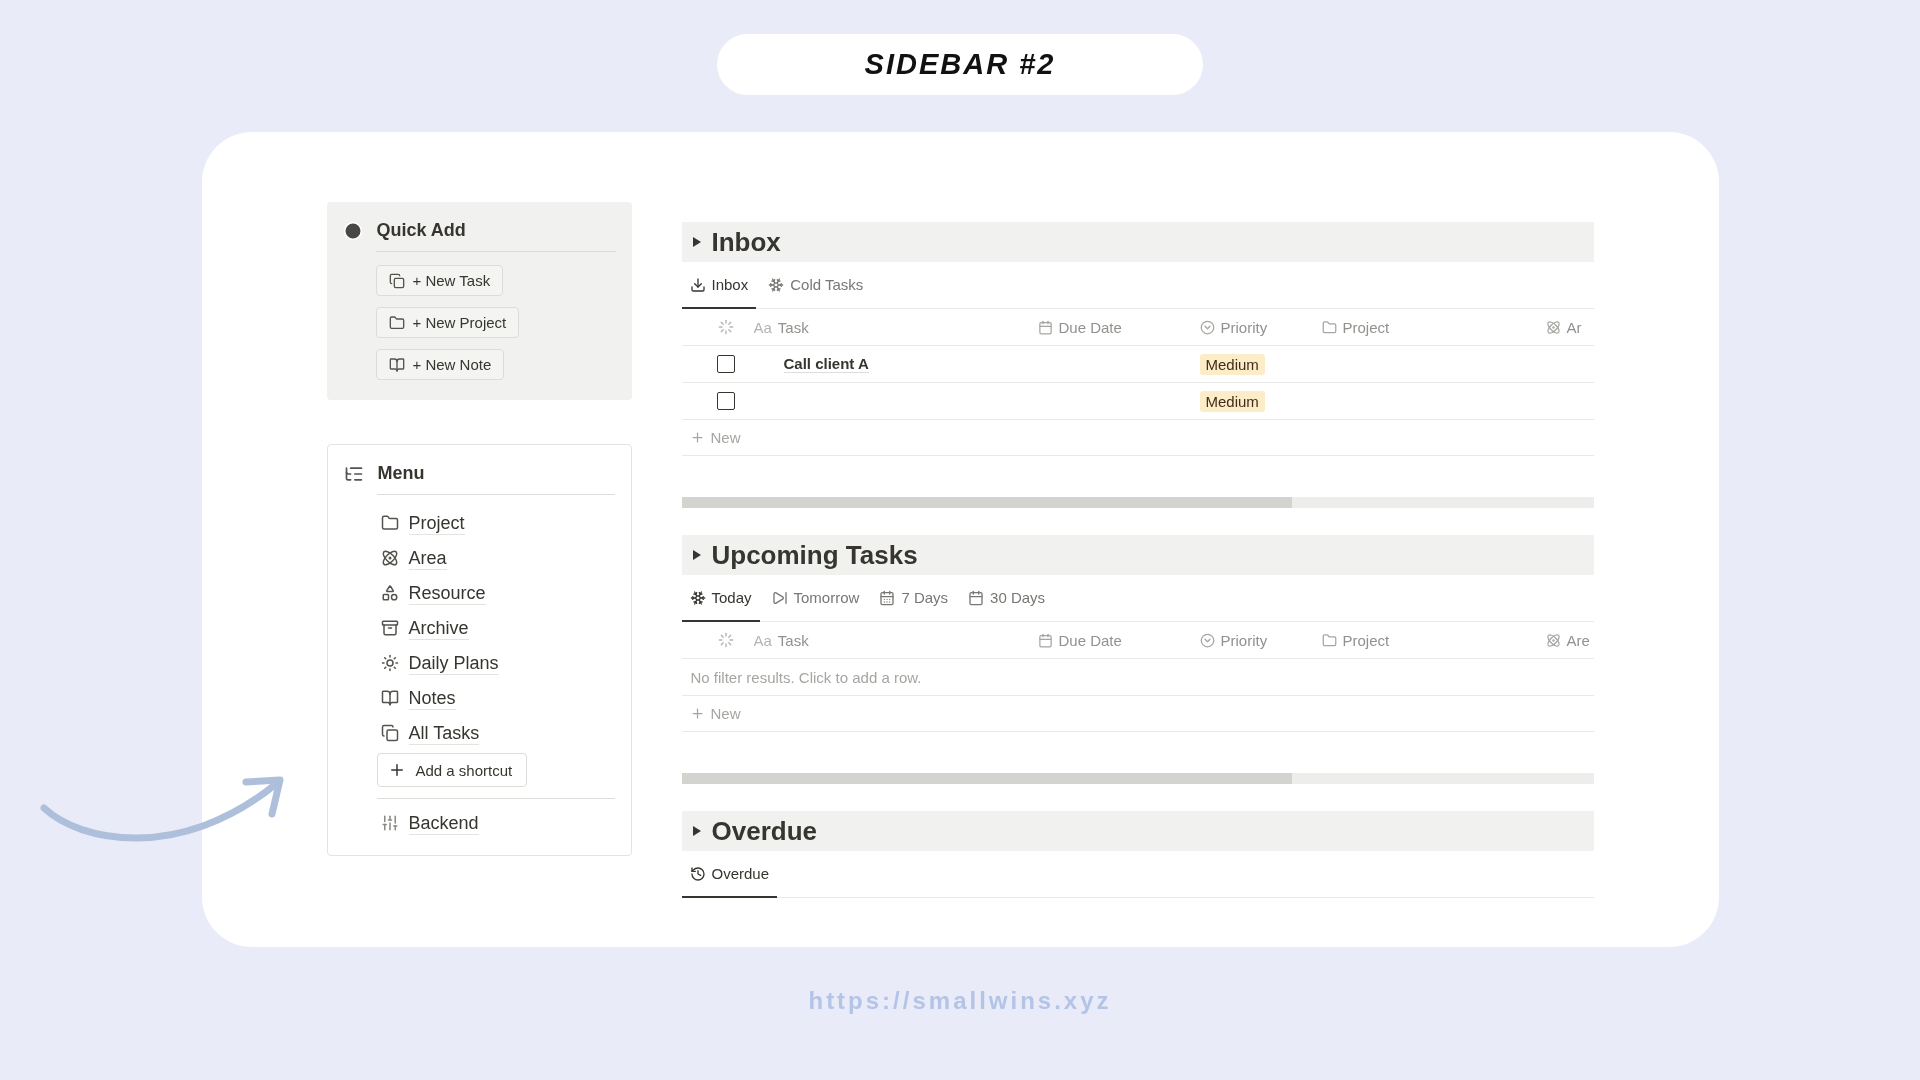 The image size is (1920, 1080). What do you see at coordinates (389, 593) in the screenshot?
I see `shapes-icon` at bounding box center [389, 593].